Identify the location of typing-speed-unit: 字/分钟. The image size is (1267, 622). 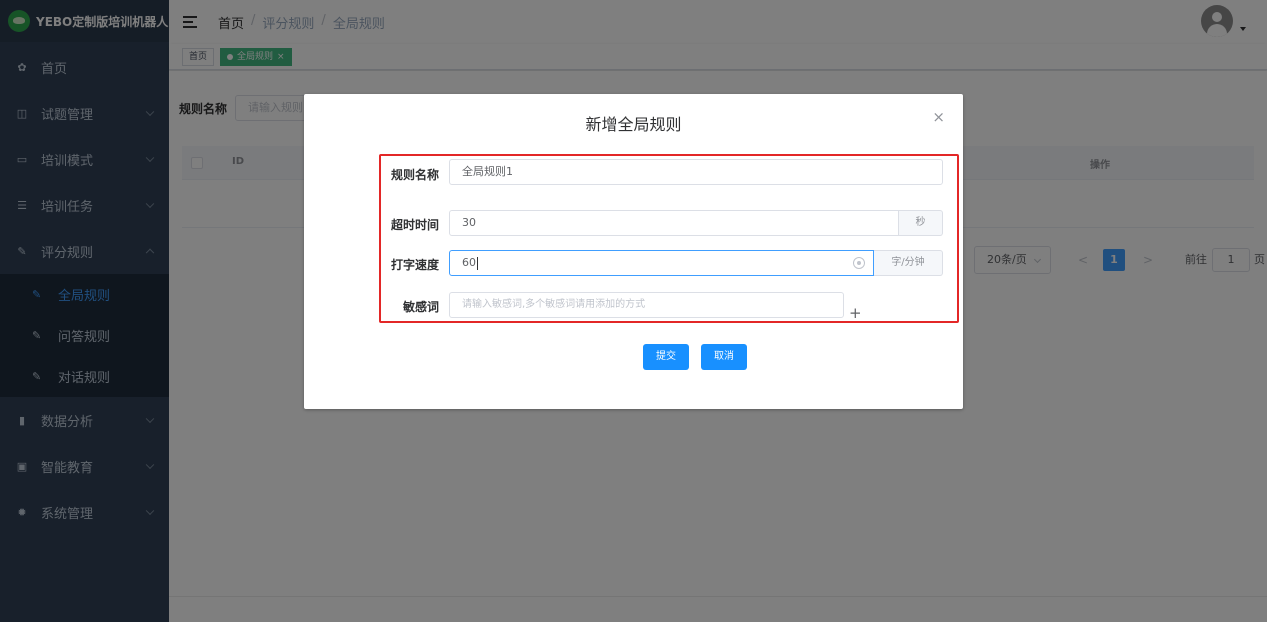
(908, 263).